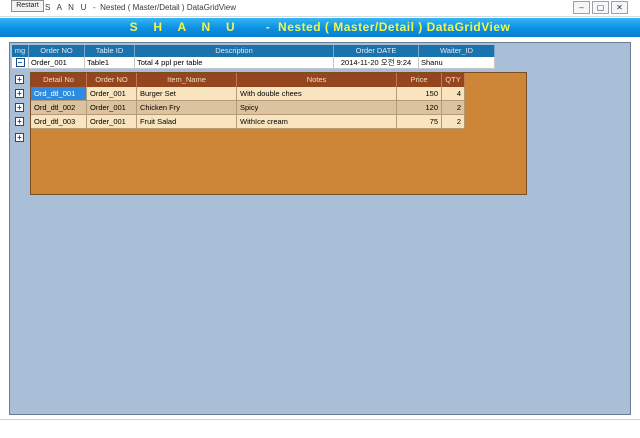 Image resolution: width=640 pixels, height=438 pixels. What do you see at coordinates (317, 94) in the screenshot?
I see `detail-cell-notes: With double chees` at bounding box center [317, 94].